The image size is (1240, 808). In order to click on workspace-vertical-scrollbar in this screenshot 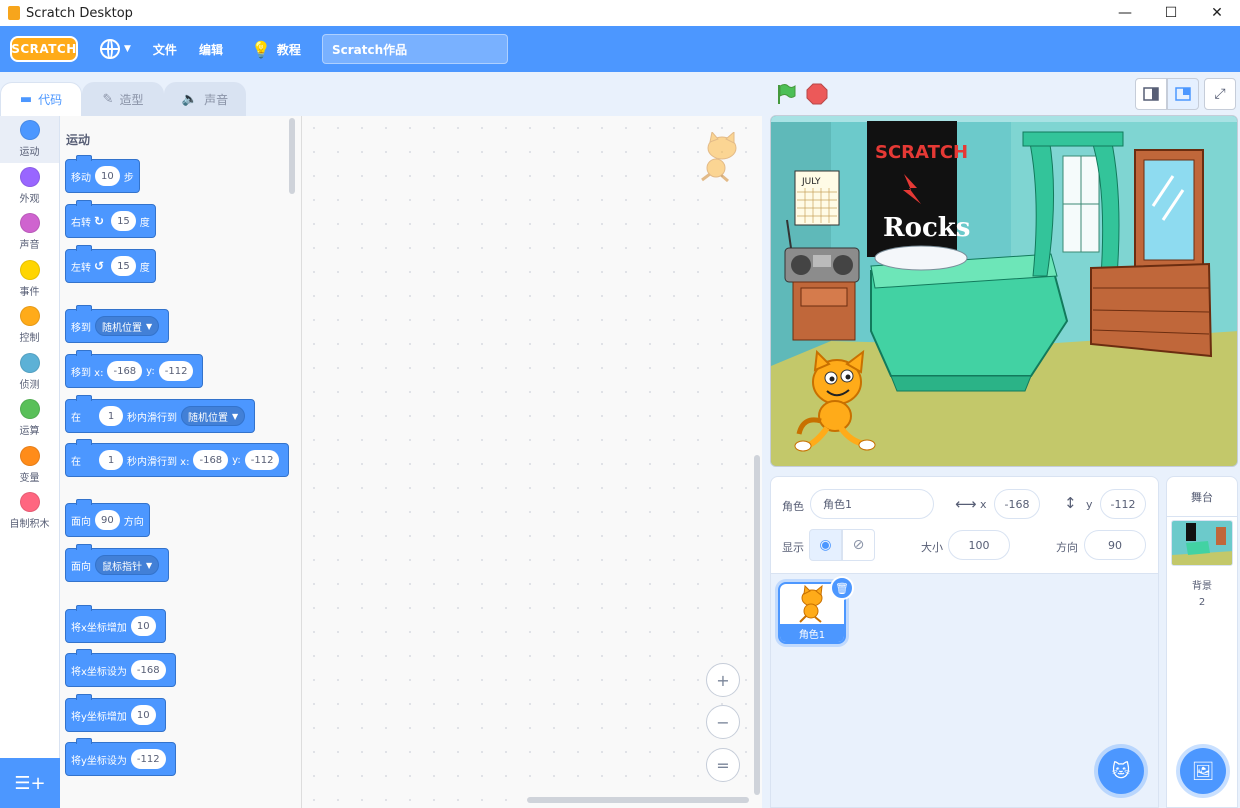, I will do `click(757, 625)`.